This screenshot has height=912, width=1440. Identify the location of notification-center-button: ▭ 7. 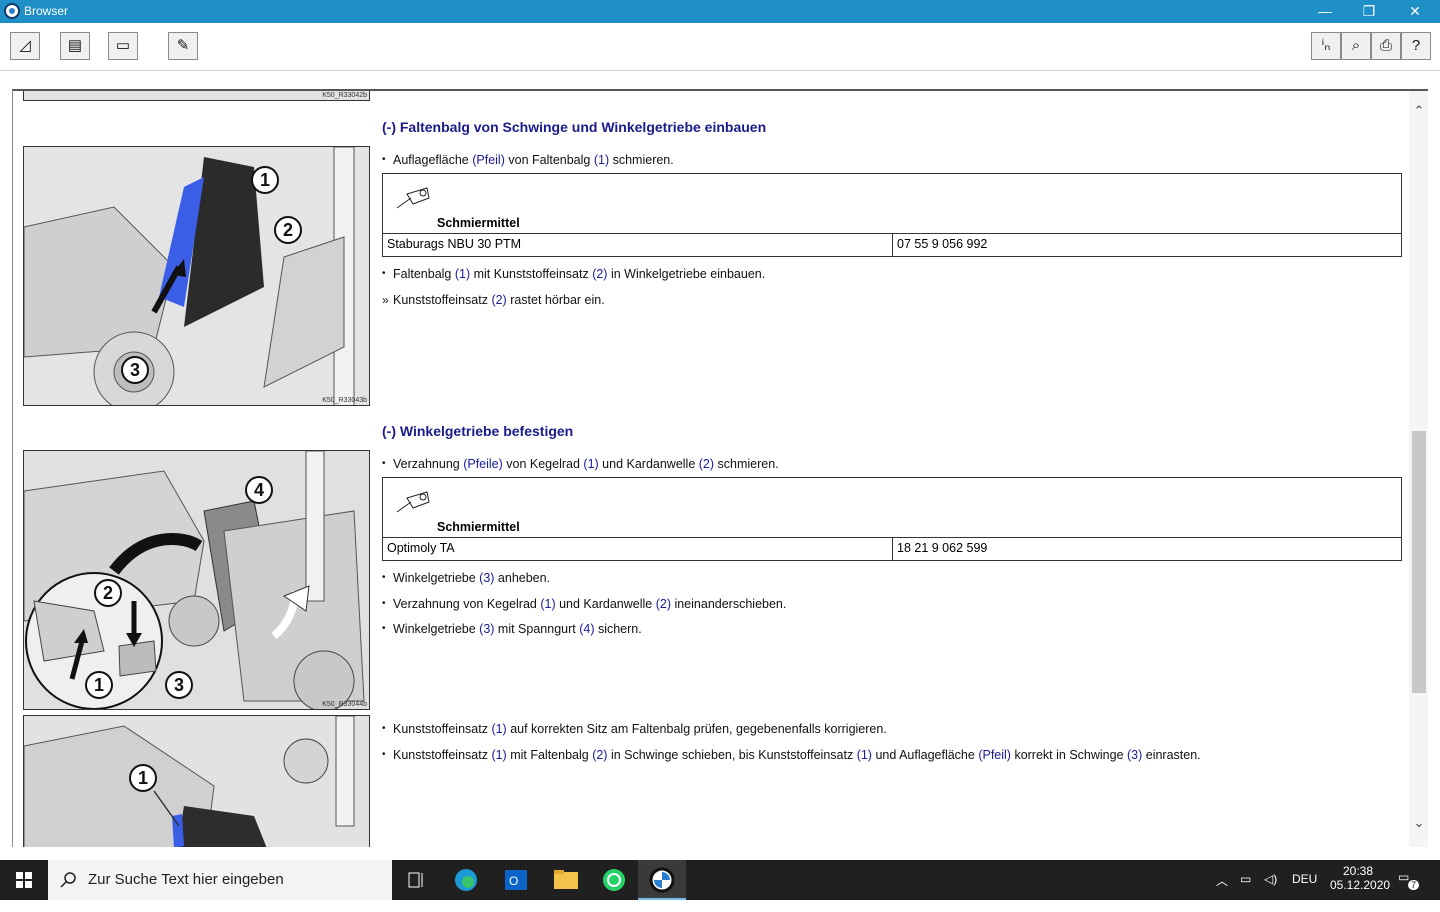
(1409, 890).